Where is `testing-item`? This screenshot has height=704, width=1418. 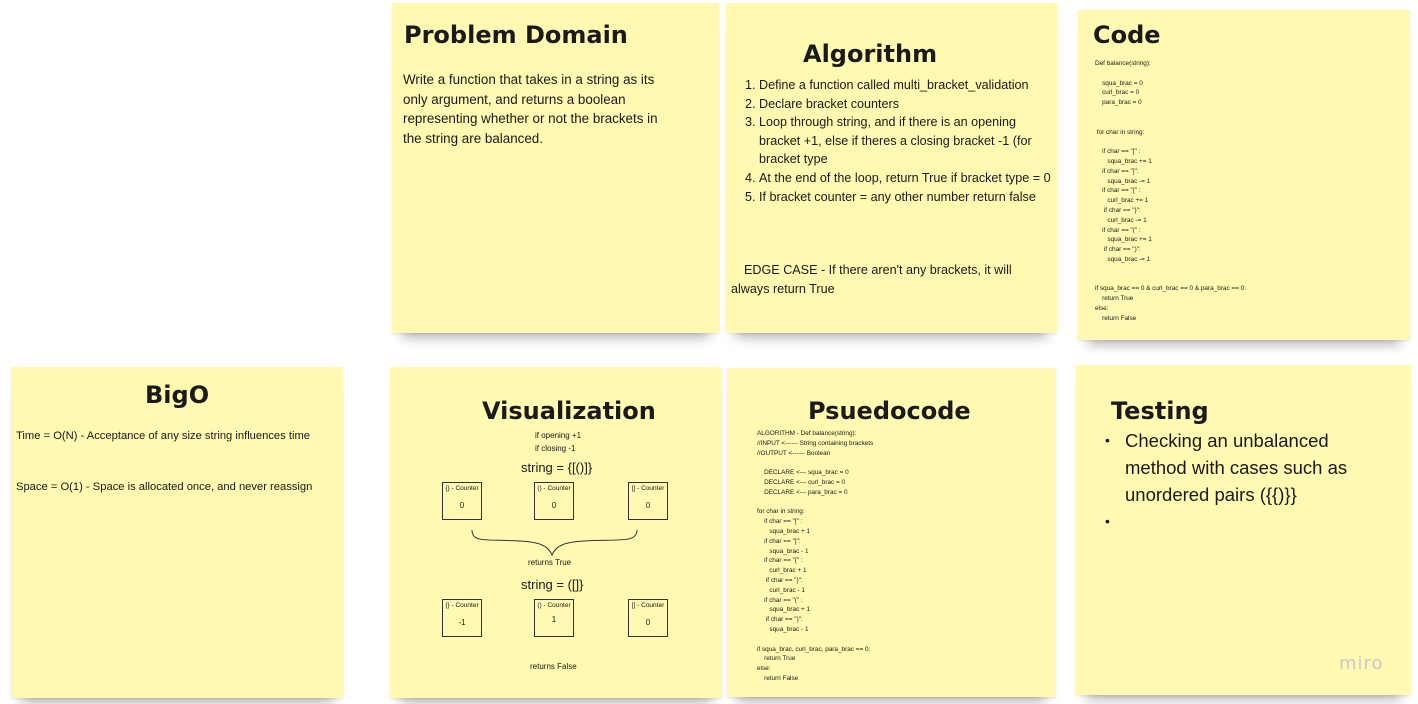
testing-item is located at coordinates (1240, 521).